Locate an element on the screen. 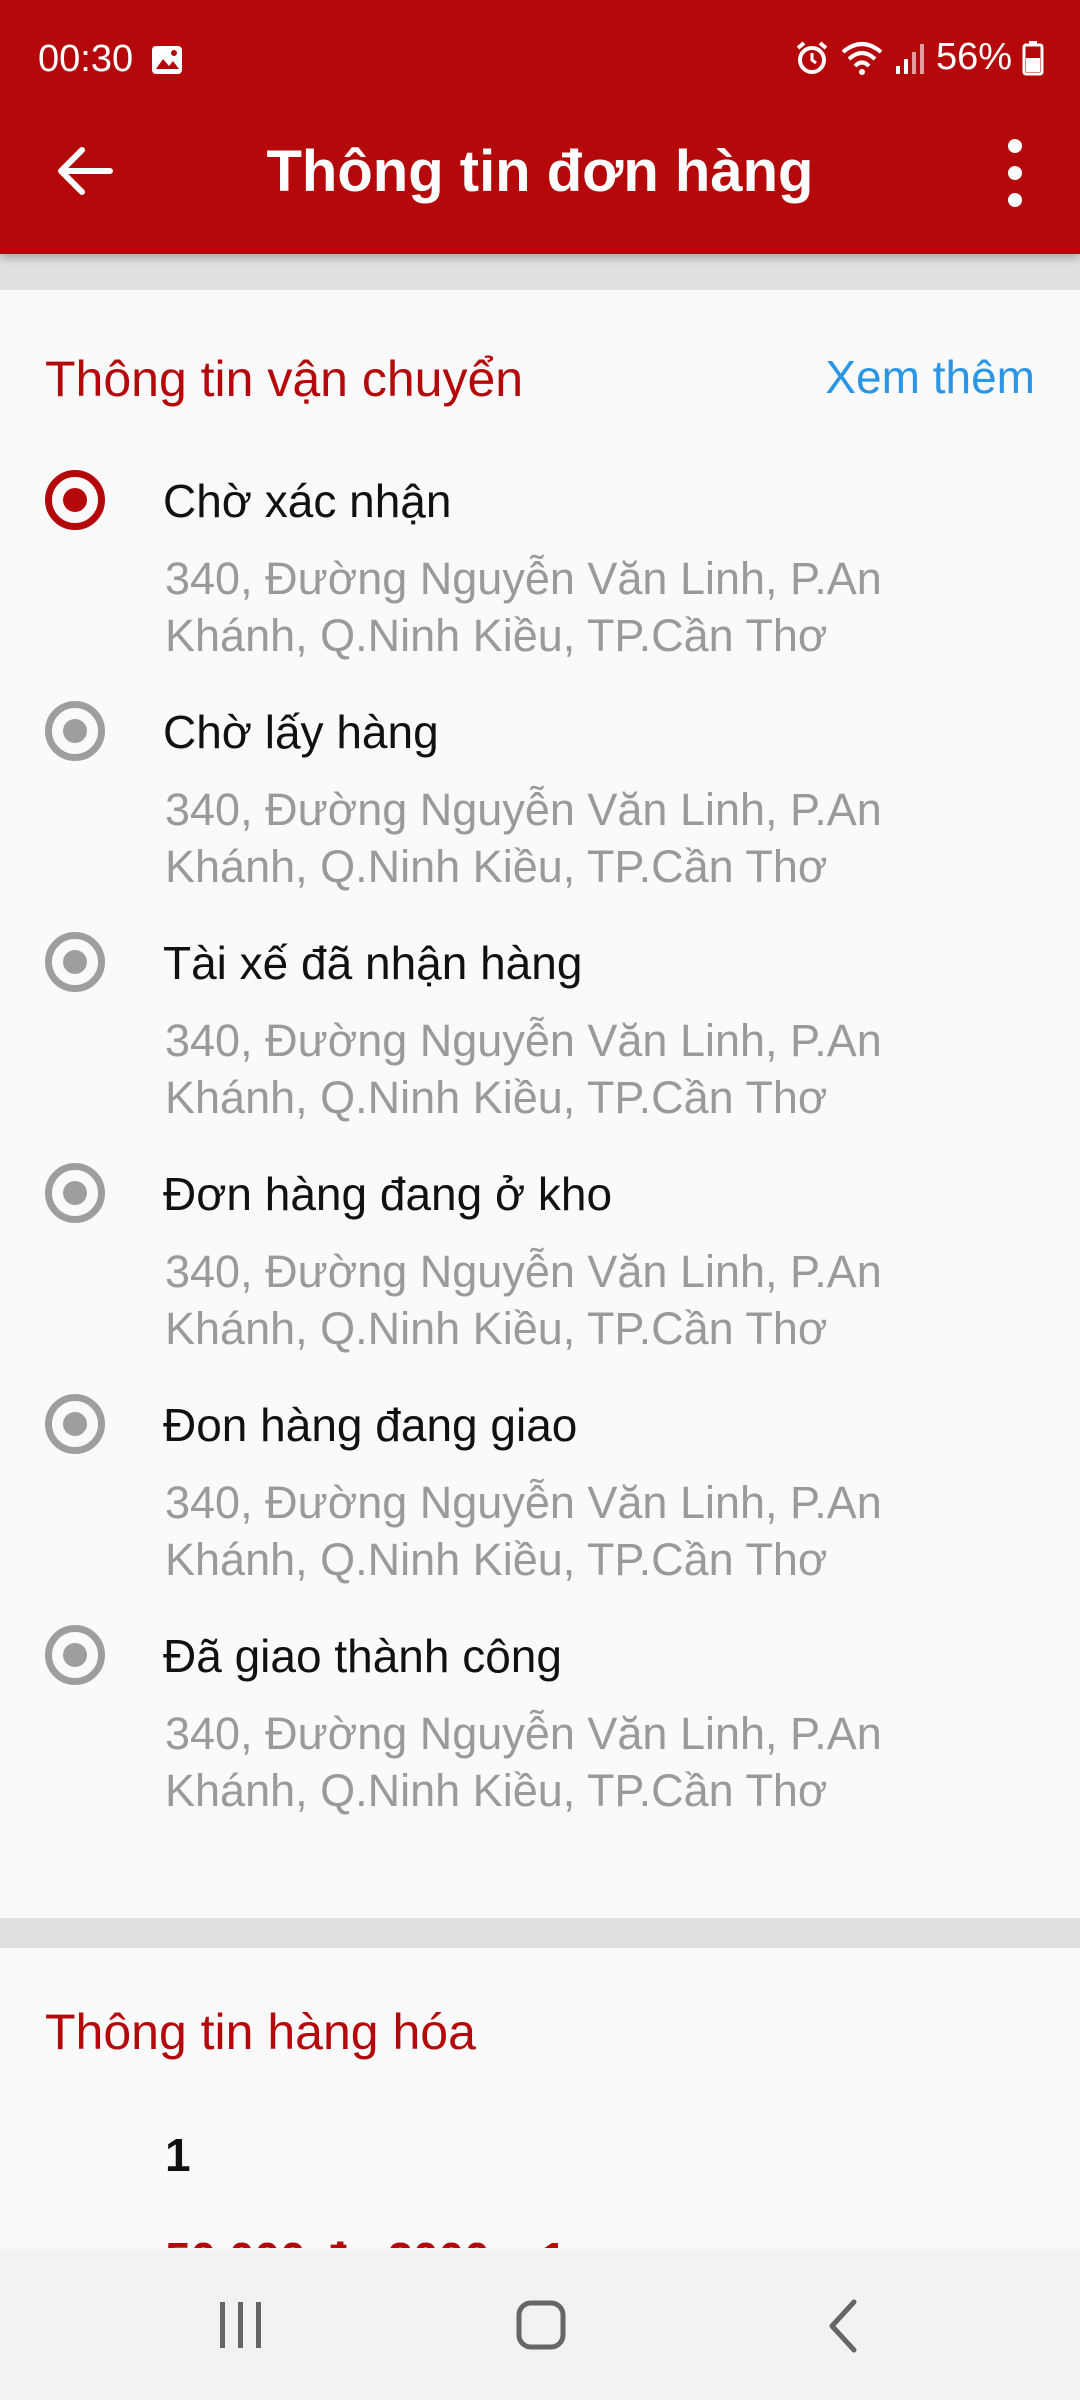 The image size is (1080, 2400). shipping-section-title: Thông tin vận chuyển is located at coordinates (284, 379).